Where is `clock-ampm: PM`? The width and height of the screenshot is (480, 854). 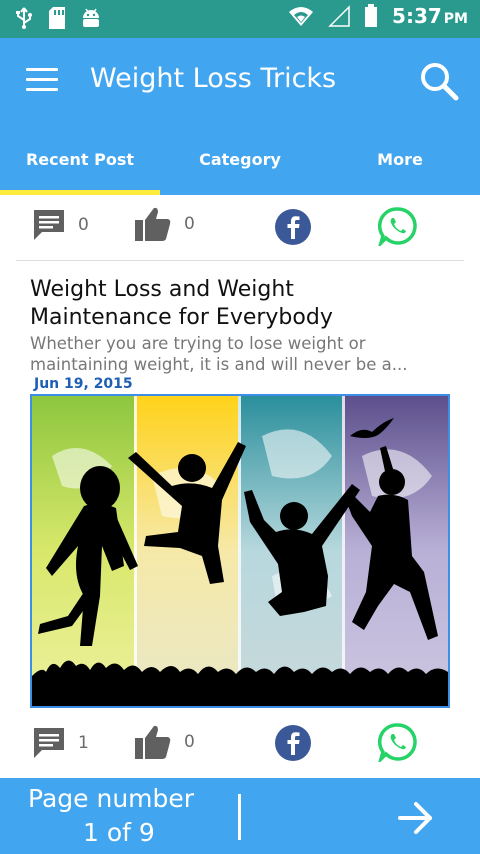 clock-ampm: PM is located at coordinates (455, 19).